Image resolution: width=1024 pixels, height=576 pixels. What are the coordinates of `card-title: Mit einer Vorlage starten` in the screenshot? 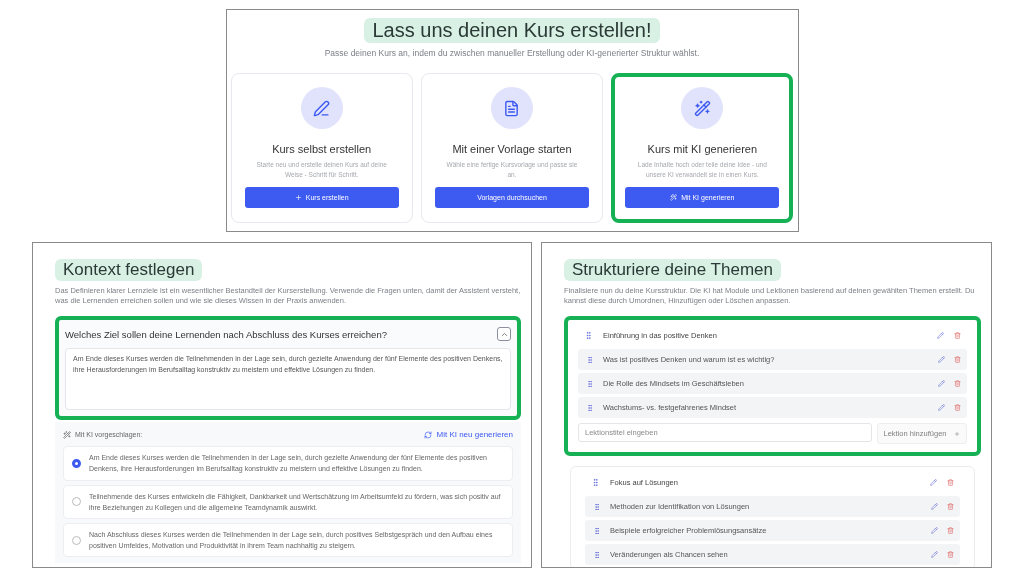 It's located at (512, 149).